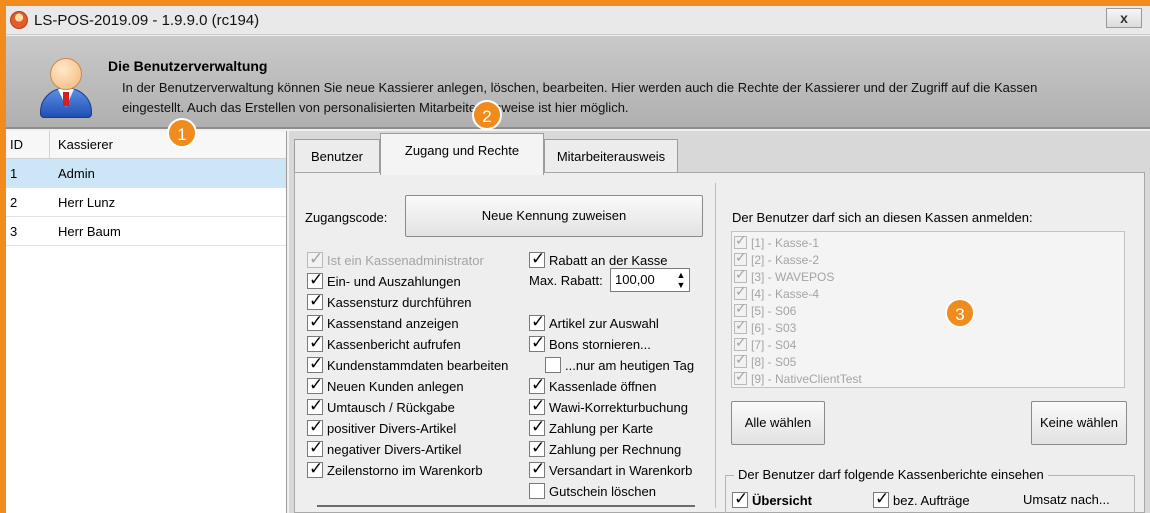  I want to click on assign-code-button: Neue Kennung zuweisen, so click(554, 216).